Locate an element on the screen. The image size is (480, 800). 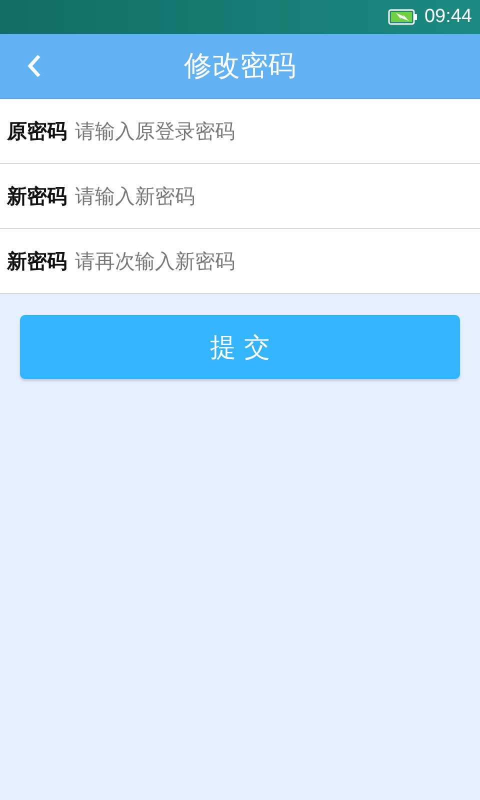
password-field: 请再次输入新密码 is located at coordinates (277, 261).